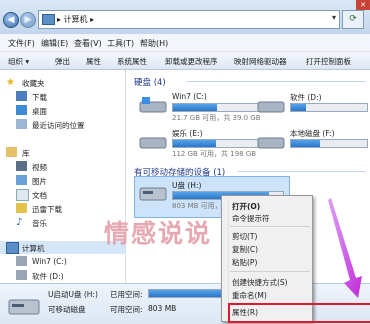 Image resolution: width=370 pixels, height=324 pixels. Describe the element at coordinates (120, 43) in the screenshot. I see `menu-tools: 工具(T)` at that location.